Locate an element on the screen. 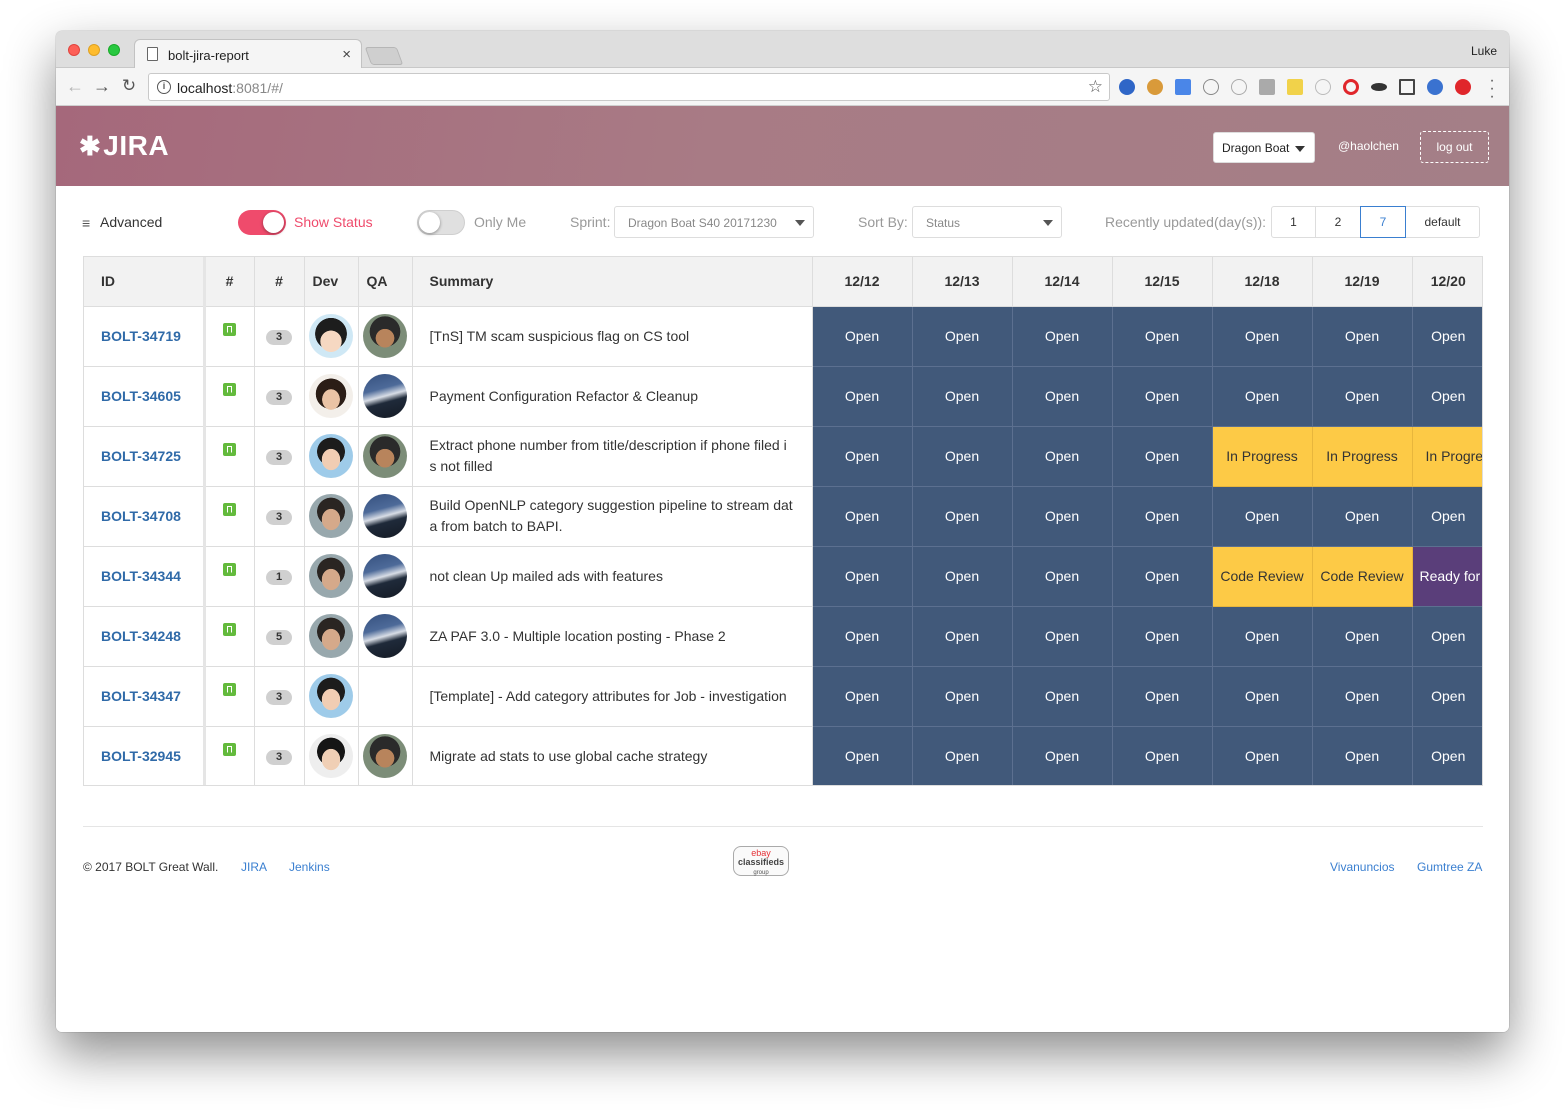 This screenshot has height=1113, width=1565. back-icon: ← is located at coordinates (75, 86).